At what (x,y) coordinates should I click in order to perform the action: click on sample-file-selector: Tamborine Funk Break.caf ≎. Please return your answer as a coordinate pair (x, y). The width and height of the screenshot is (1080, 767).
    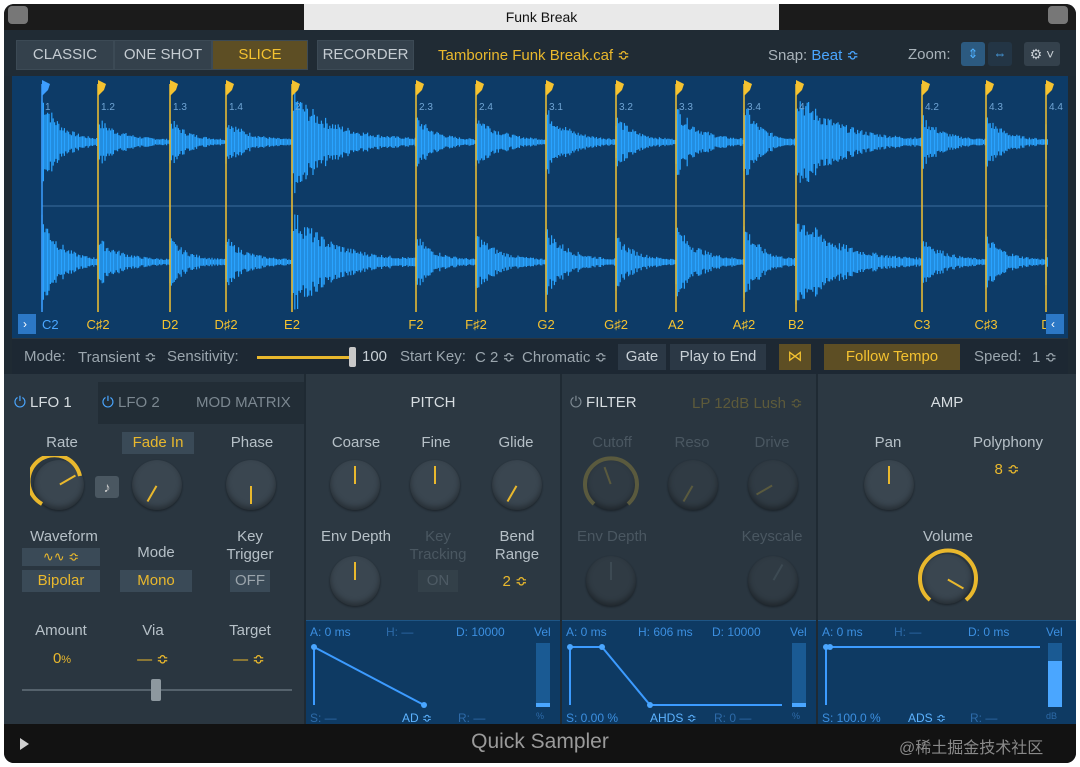
    Looking at the image, I should click on (534, 55).